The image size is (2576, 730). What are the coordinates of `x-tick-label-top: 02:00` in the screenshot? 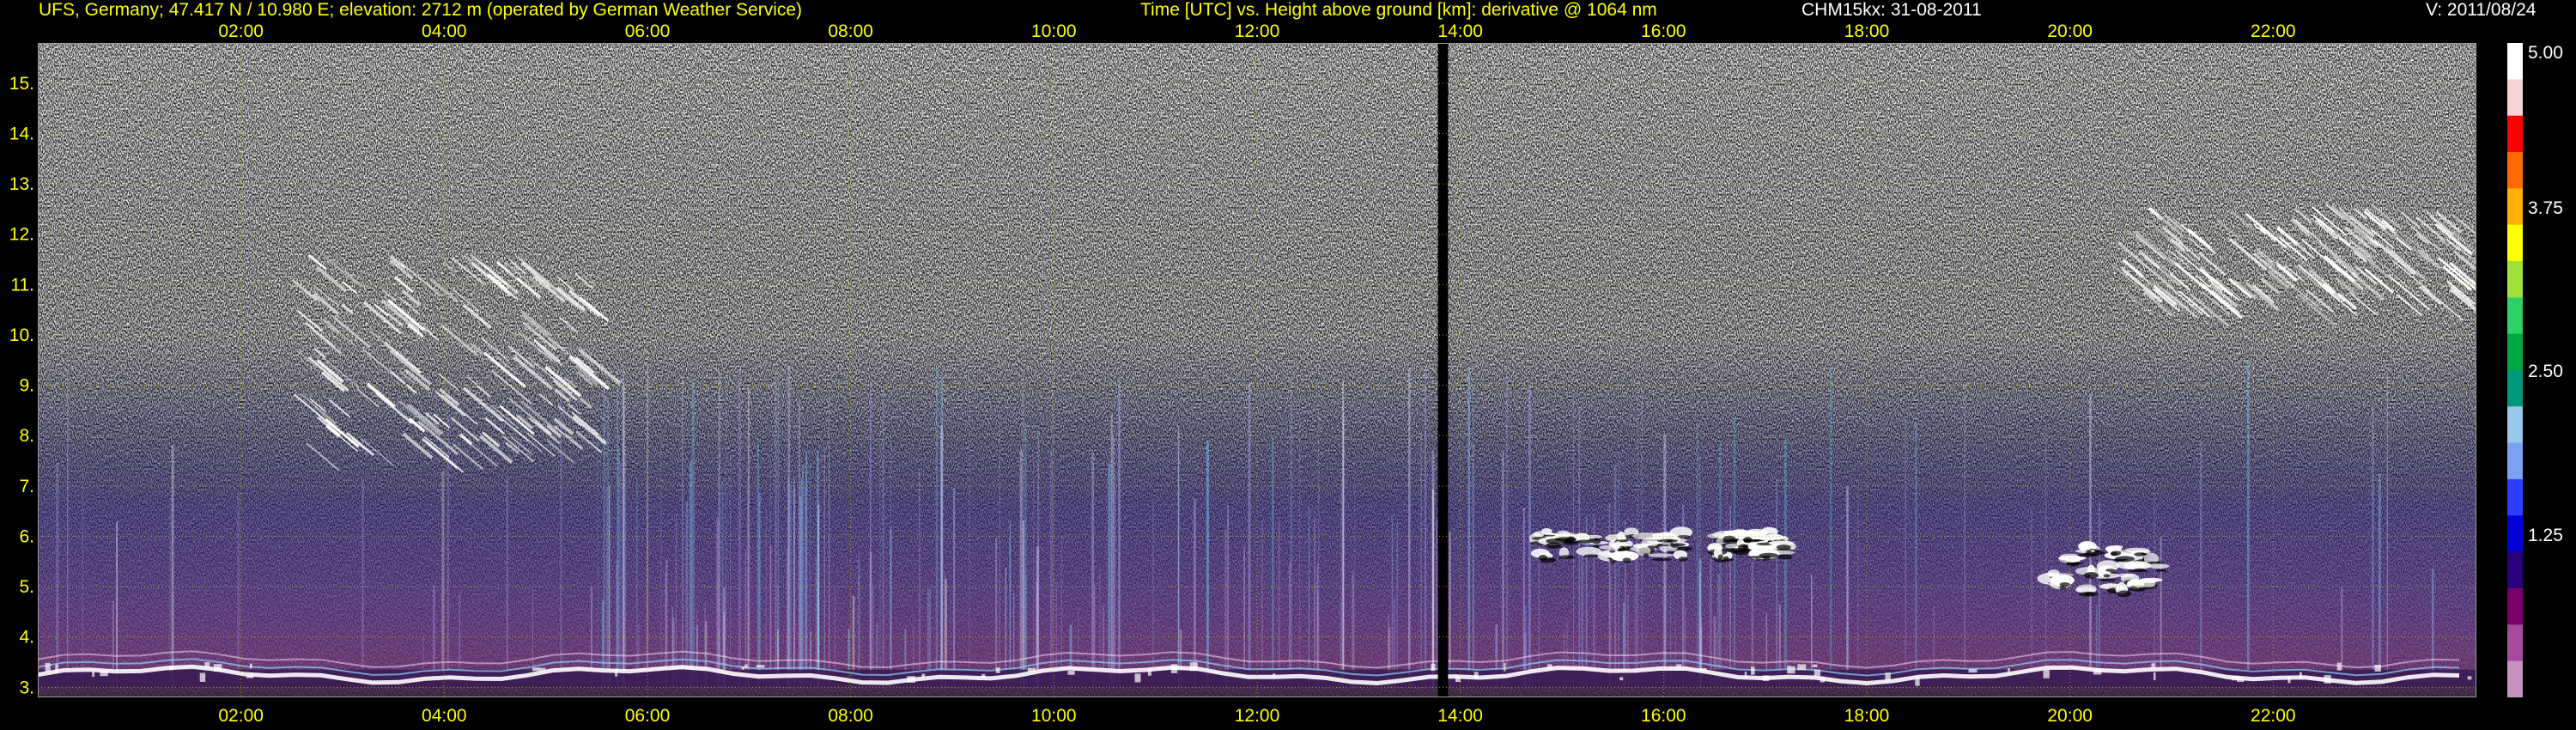 It's located at (241, 31).